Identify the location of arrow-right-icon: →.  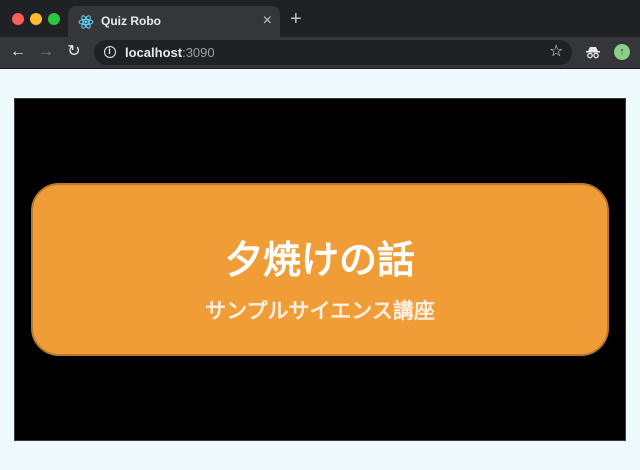
(46, 52).